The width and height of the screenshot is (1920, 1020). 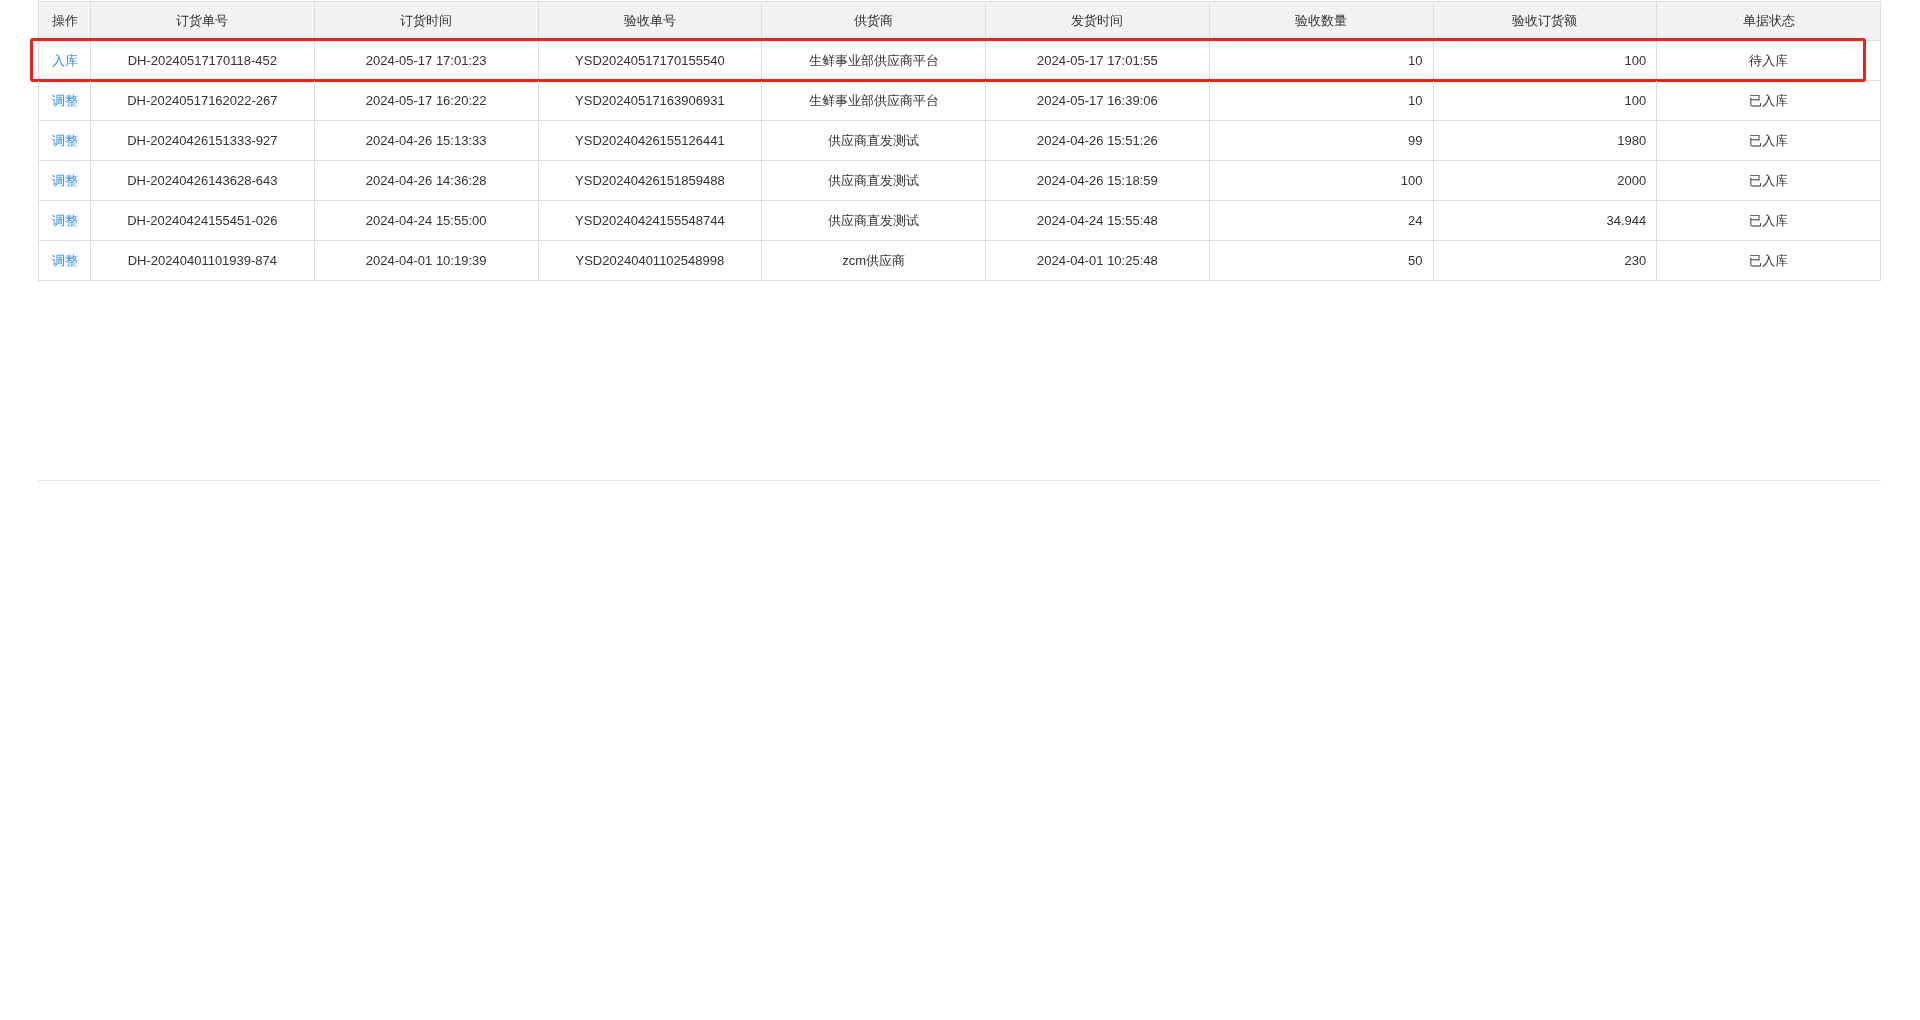 I want to click on table-cell-text: 2024-04-01 10:25:48, so click(x=1097, y=260).